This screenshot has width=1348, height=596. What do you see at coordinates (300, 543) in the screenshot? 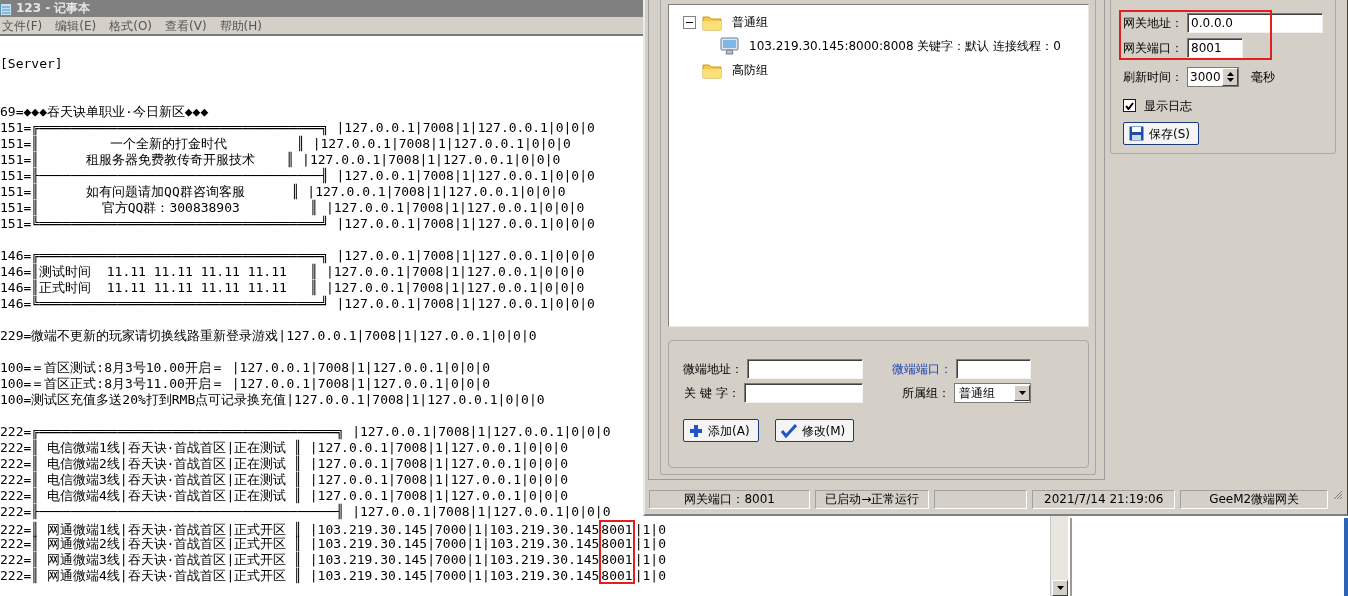
I see `text-line: 222=║ 网通微端2线|吞天诀·首战首区|正式开区 ║ |103.219.30.145|7000|1|103.219.30.145` at bounding box center [300, 543].